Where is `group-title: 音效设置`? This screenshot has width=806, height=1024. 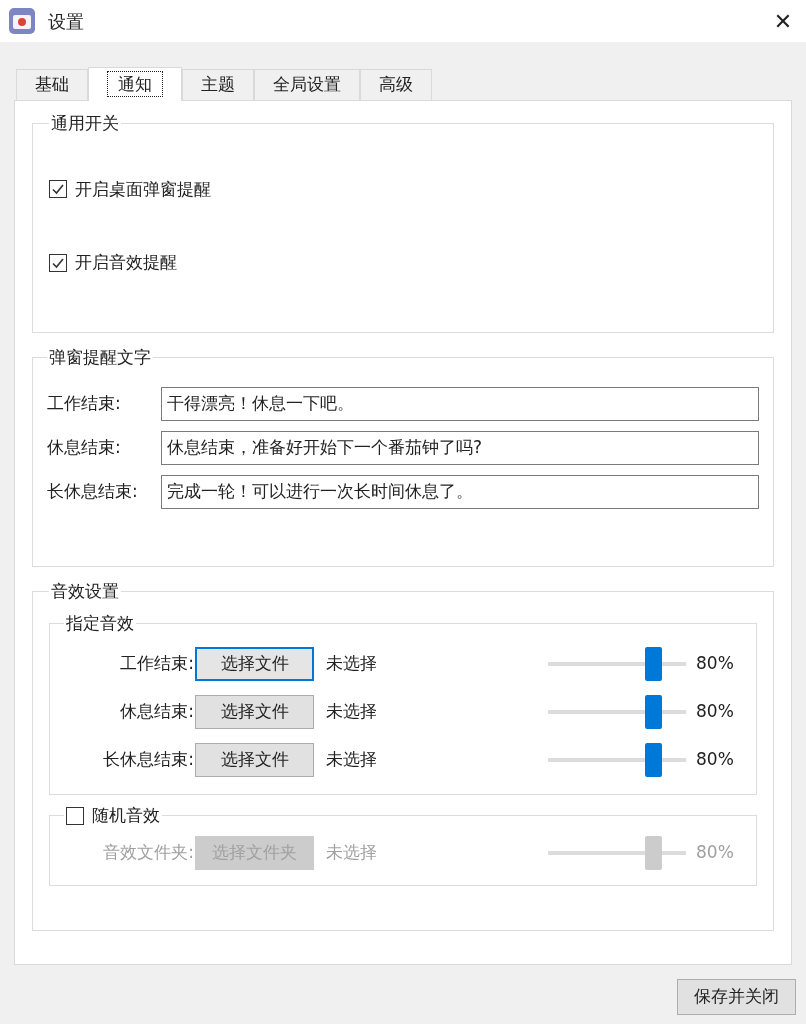
group-title: 音效设置 is located at coordinates (85, 591).